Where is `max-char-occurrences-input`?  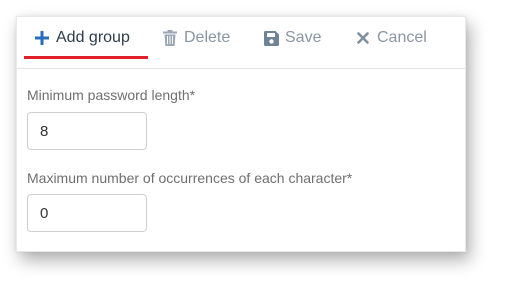 max-char-occurrences-input is located at coordinates (87, 213).